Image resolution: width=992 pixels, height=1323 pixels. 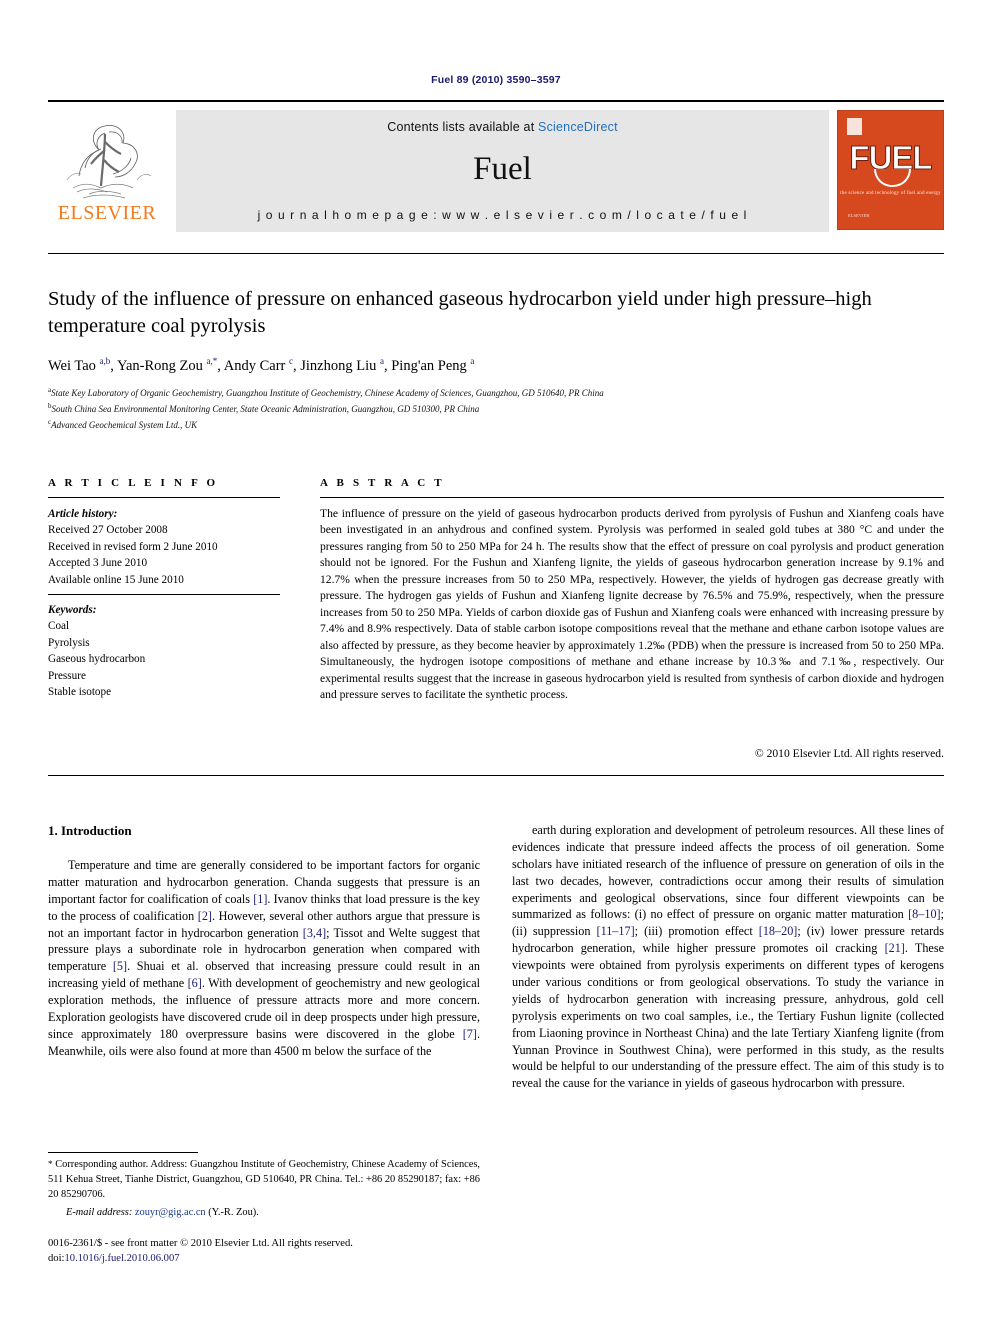 I want to click on abstract-bottom-divider, so click(x=496, y=775).